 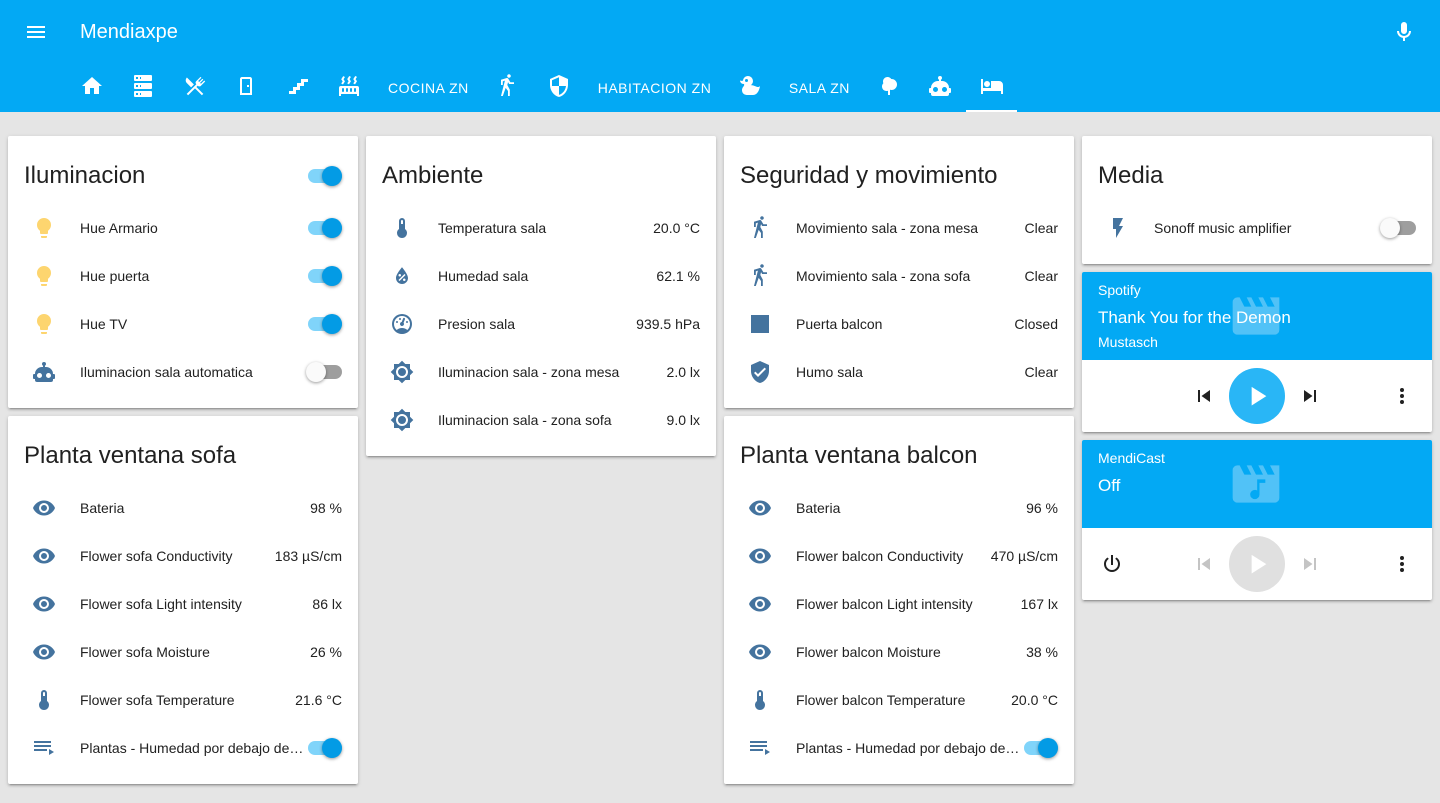 I want to click on tab-server, so click(x=144, y=88).